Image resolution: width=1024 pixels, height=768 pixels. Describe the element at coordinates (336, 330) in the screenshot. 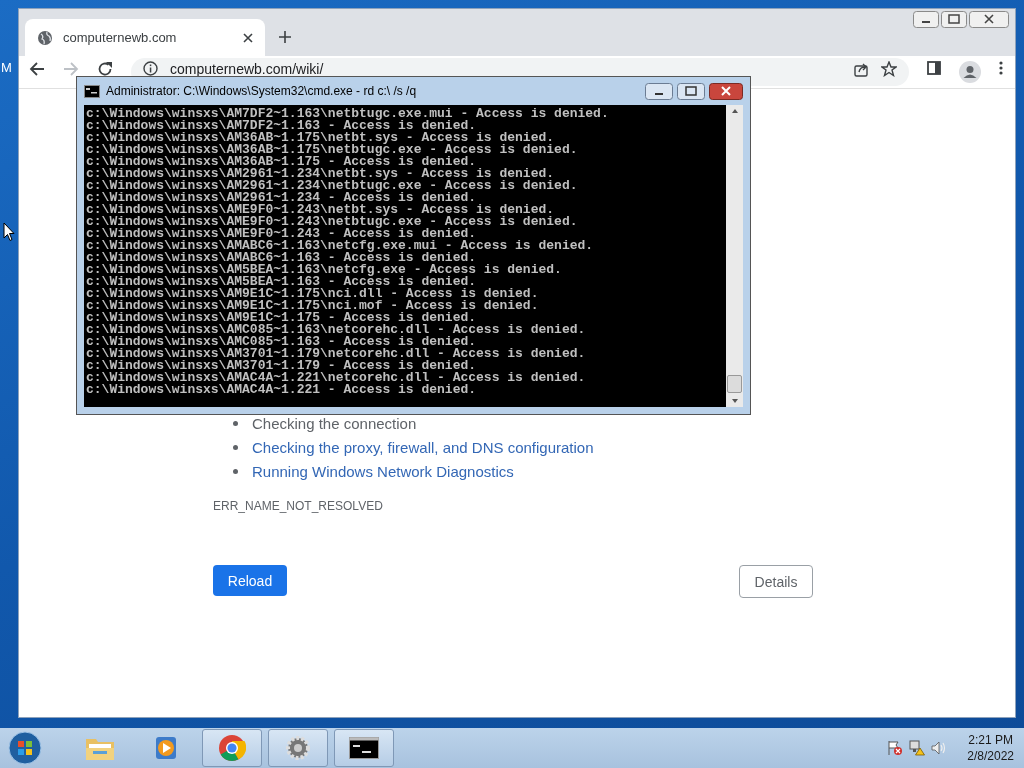

I see `console-line: c:\Windows\winsxs\AMC085~1.163\netcorehc.dll - Access is denied.` at that location.